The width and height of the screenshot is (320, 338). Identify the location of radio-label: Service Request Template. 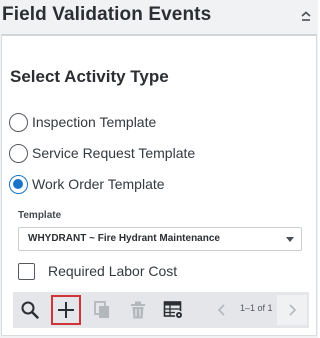
(114, 153).